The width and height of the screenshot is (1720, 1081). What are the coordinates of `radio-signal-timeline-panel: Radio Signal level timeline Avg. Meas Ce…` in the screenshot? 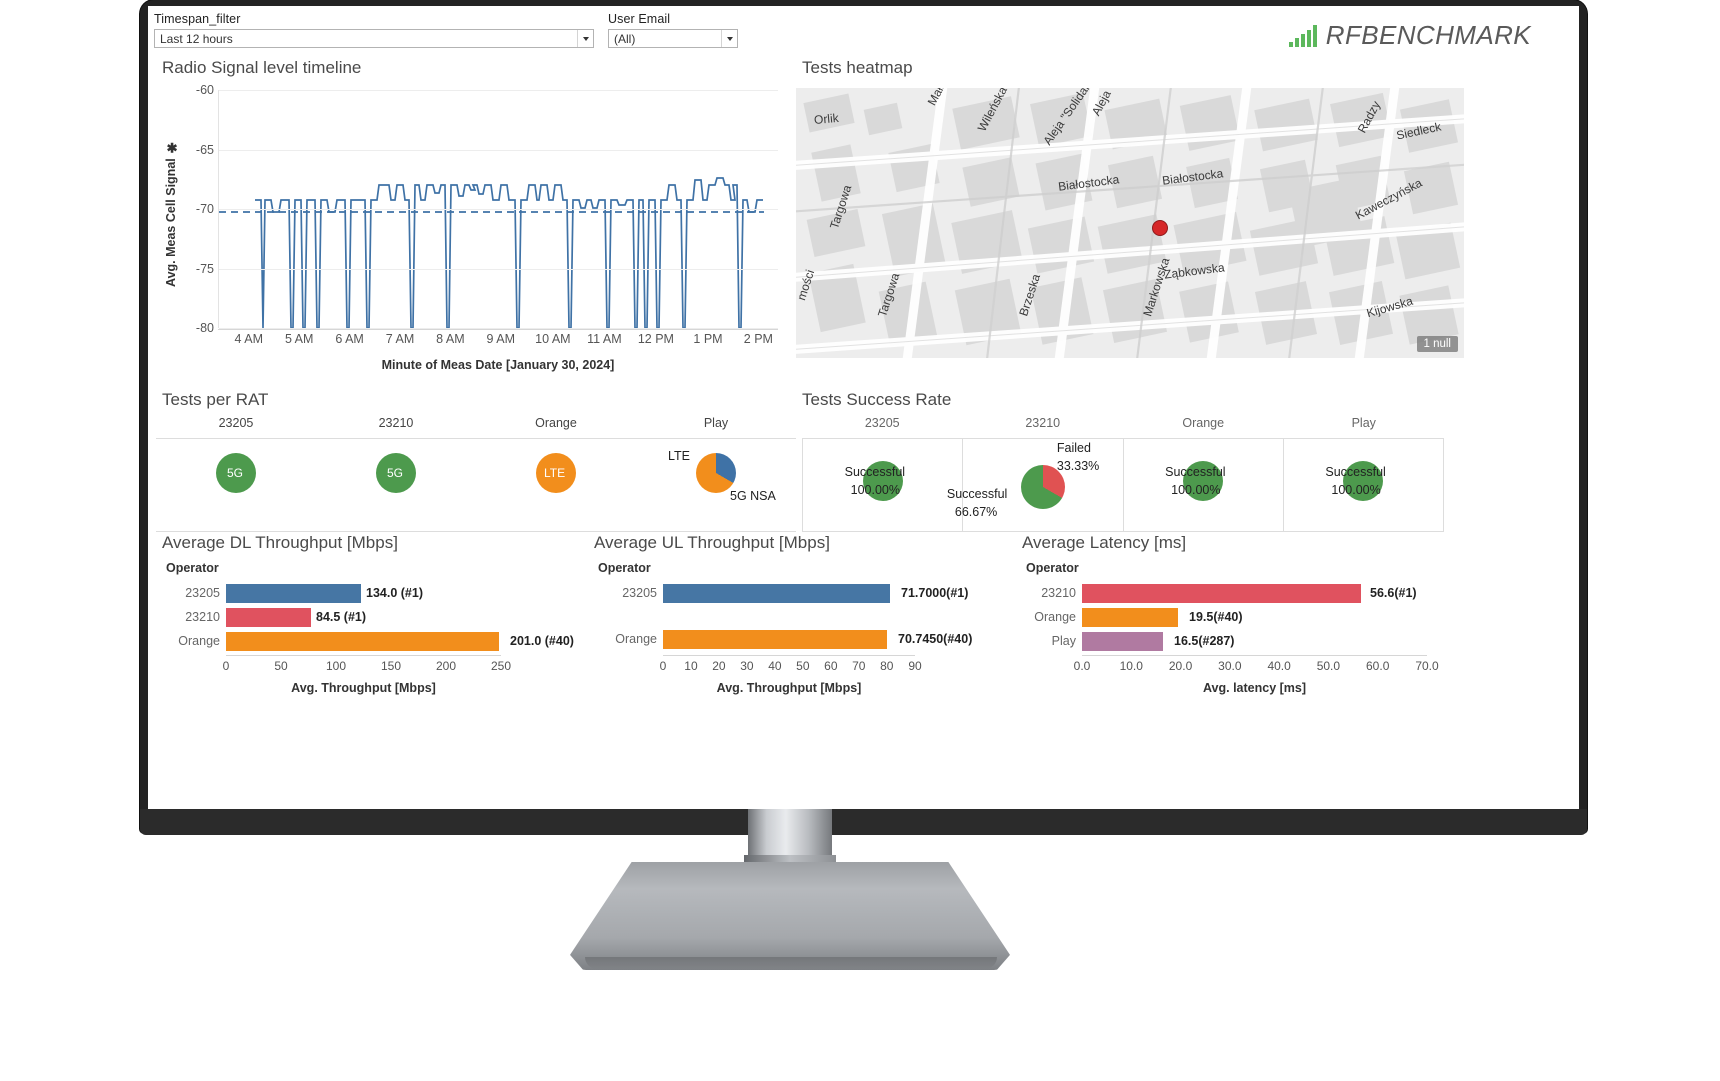 It's located at (476, 223).